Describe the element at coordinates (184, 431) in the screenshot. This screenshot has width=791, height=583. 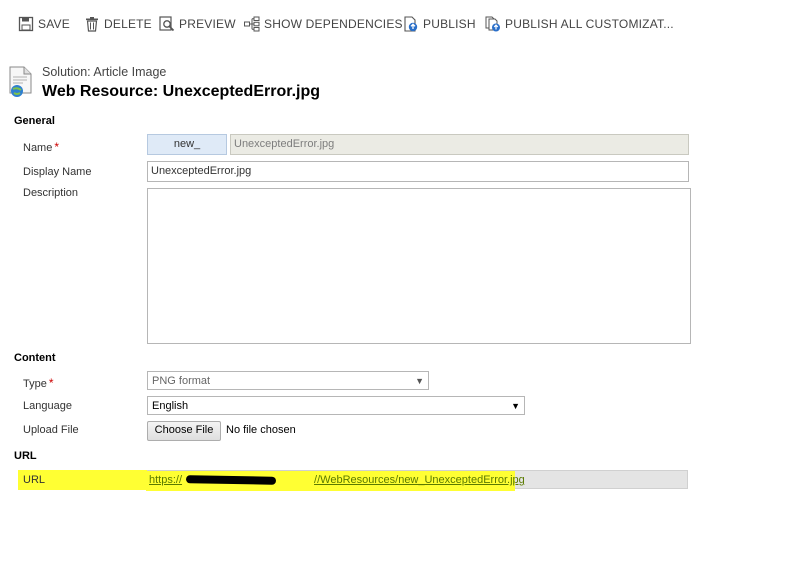
I see `choose-file-button: Choose File` at that location.